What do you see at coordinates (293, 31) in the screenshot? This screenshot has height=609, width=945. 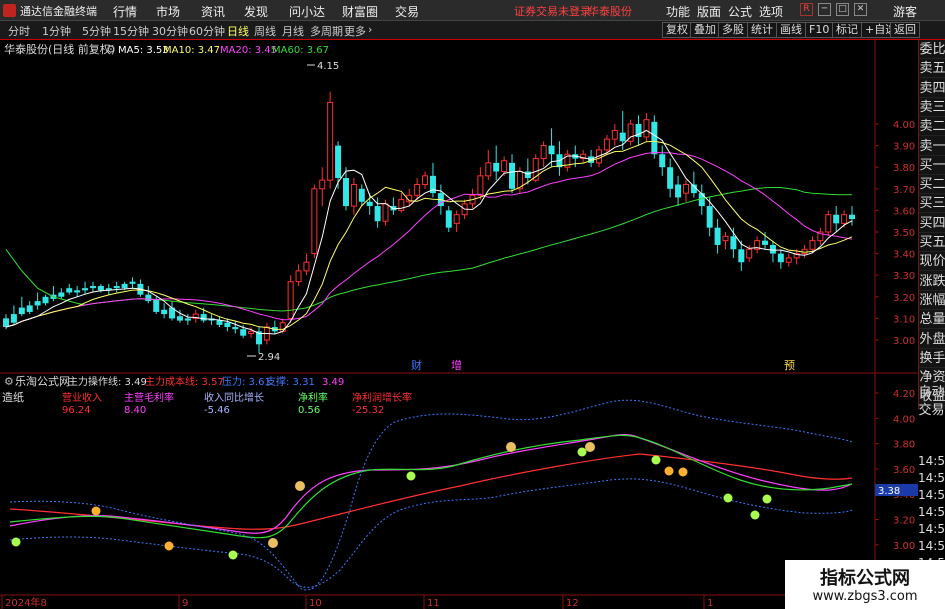 I see `period-monthly: 月线` at bounding box center [293, 31].